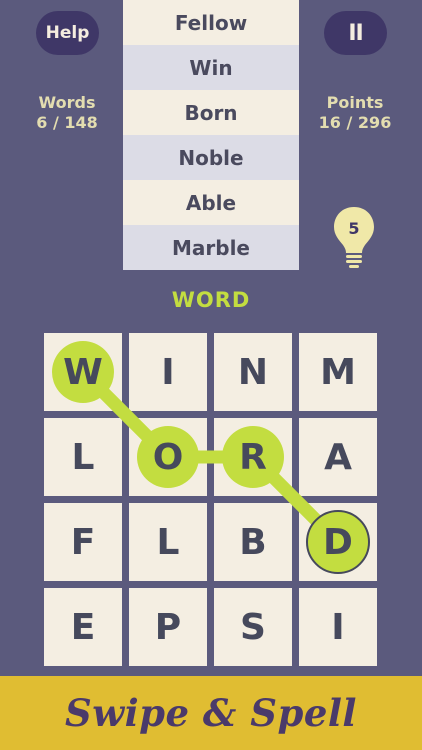  Describe the element at coordinates (338, 542) in the screenshot. I see `selected-letter: D` at that location.